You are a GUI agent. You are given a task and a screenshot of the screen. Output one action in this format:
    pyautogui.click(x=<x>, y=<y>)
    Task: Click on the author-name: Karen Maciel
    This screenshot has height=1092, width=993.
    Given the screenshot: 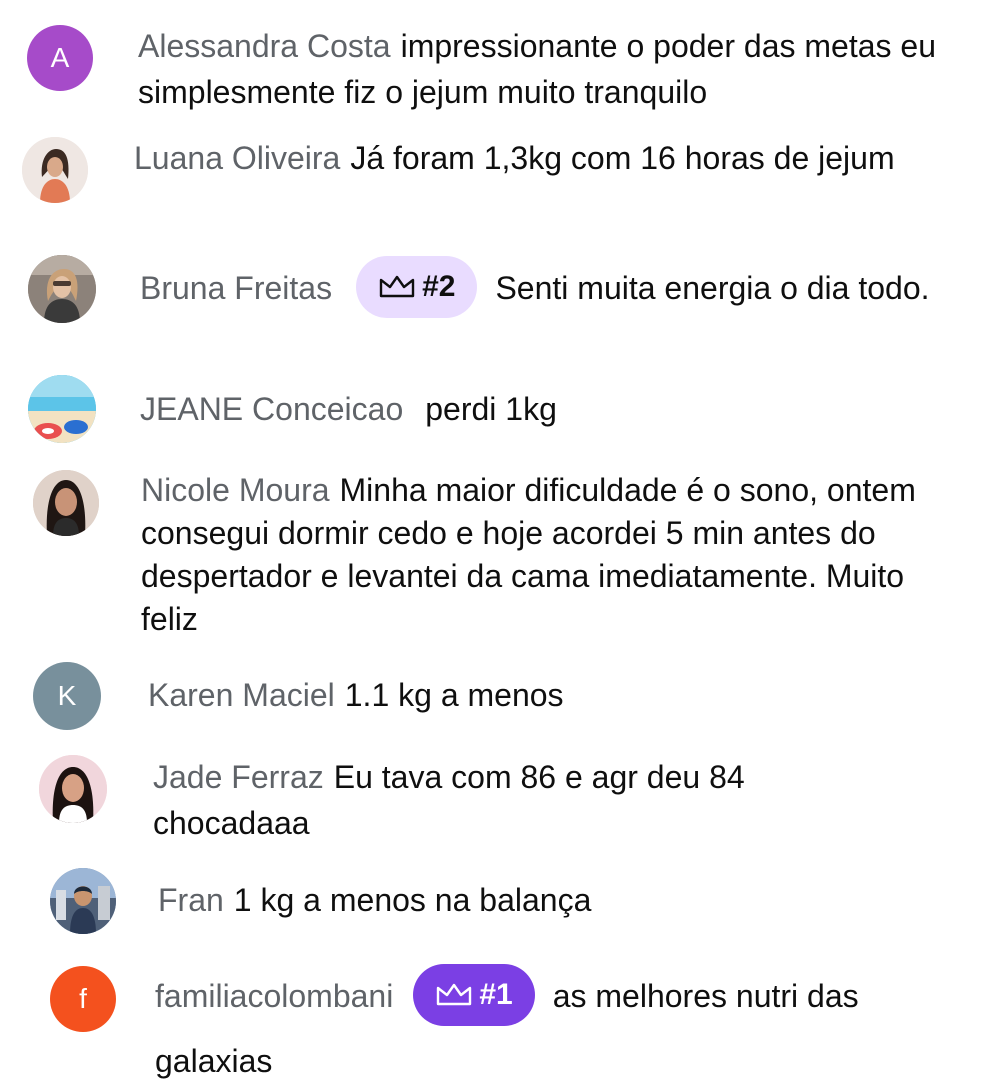 What is the action you would take?
    pyautogui.click(x=241, y=695)
    